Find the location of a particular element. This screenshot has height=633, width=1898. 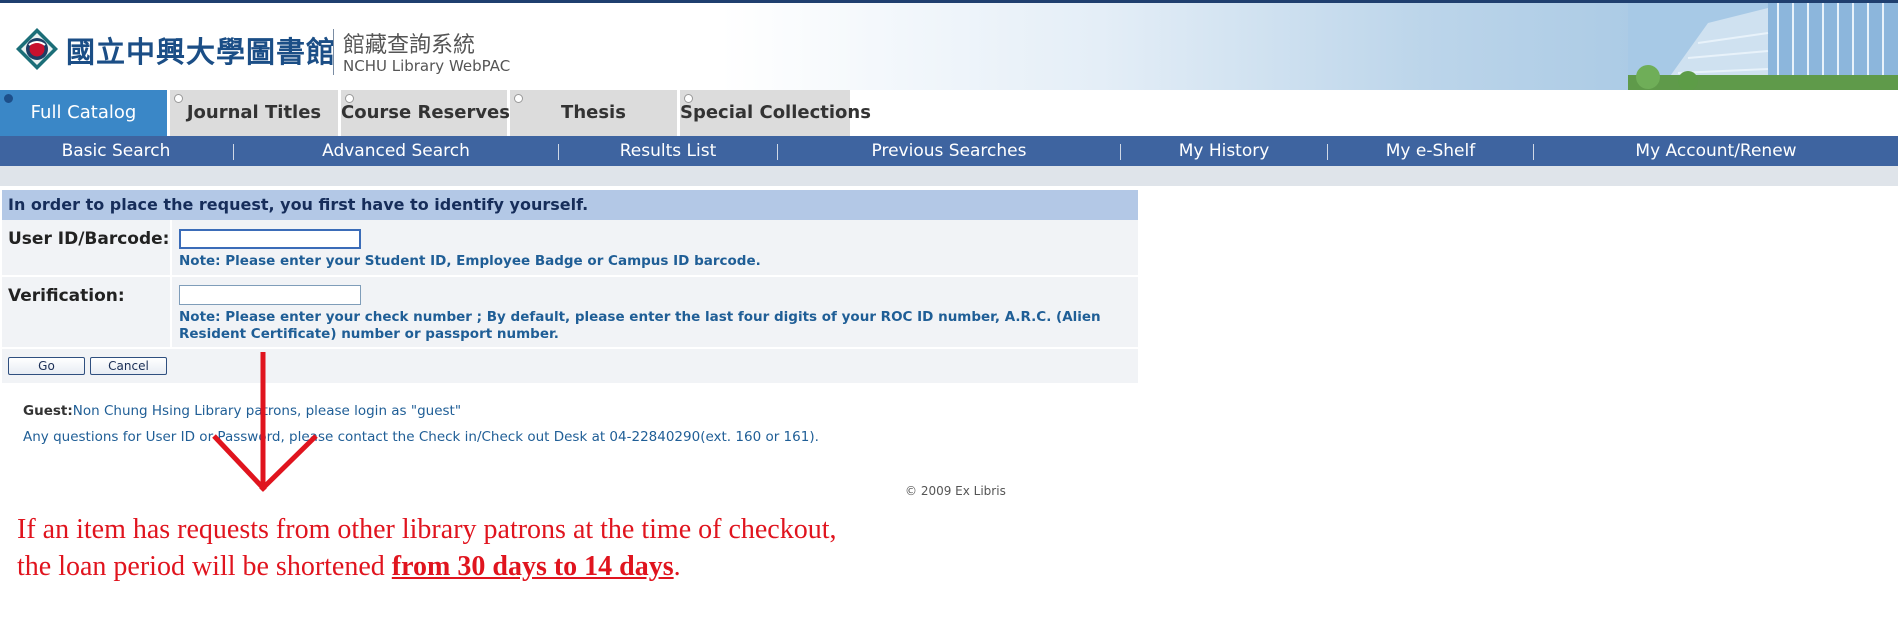

tab-label: Special Collections is located at coordinates (775, 112).